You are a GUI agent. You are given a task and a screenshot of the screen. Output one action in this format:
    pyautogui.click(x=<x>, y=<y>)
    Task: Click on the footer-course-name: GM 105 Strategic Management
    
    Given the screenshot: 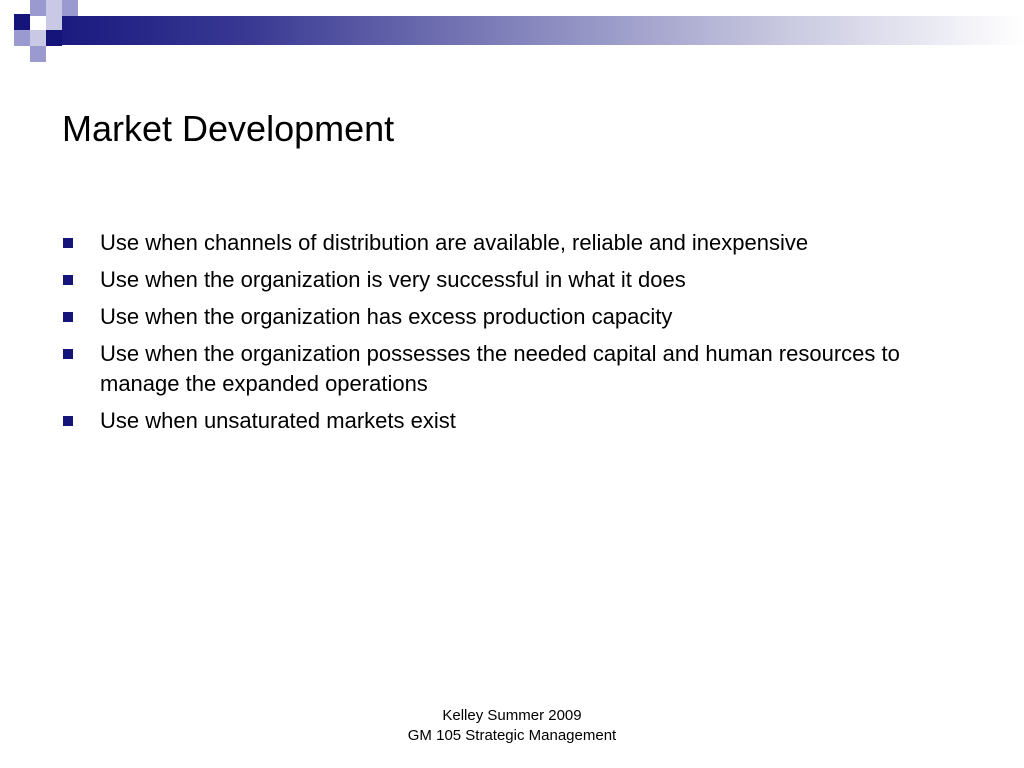 What is the action you would take?
    pyautogui.click(x=512, y=735)
    